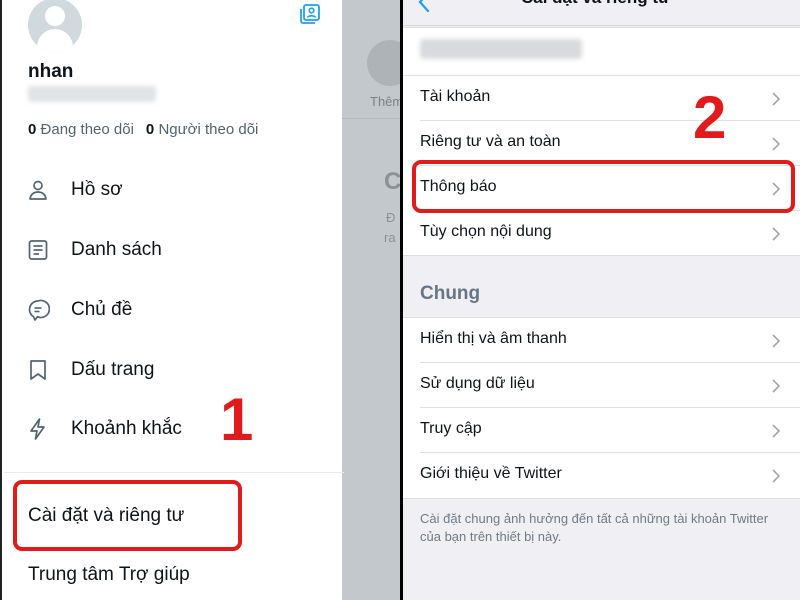  I want to click on dimmed-timeline-background: Thêm C Đ ra, so click(371, 300).